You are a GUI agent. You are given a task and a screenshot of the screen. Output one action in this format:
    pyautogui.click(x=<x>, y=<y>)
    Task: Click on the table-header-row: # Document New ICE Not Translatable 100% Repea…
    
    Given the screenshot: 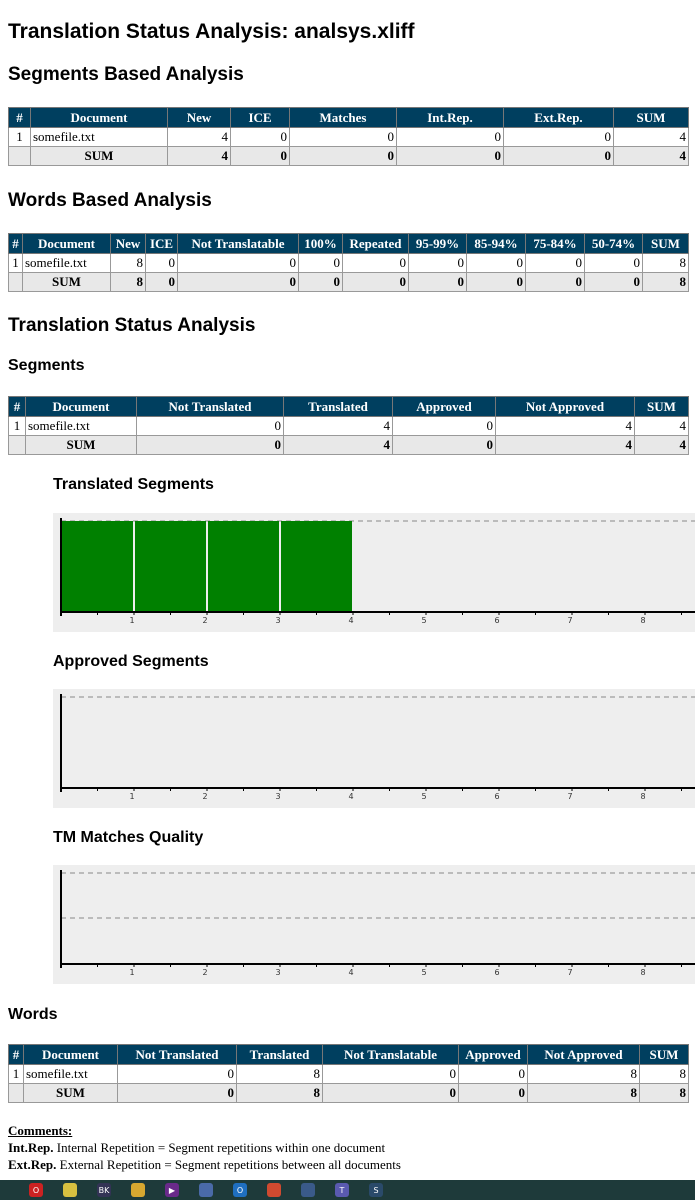 What is the action you would take?
    pyautogui.click(x=348, y=243)
    